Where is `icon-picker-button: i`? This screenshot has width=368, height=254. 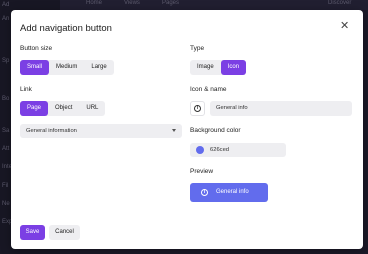
icon-picker-button: i is located at coordinates (197, 108).